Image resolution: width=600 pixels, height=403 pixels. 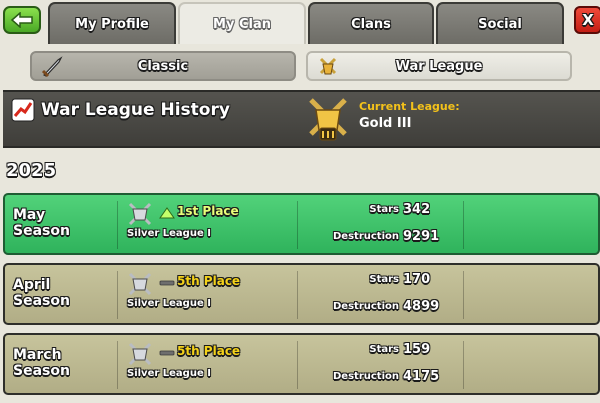 I want to click on tab-label: My Clan, so click(x=242, y=24).